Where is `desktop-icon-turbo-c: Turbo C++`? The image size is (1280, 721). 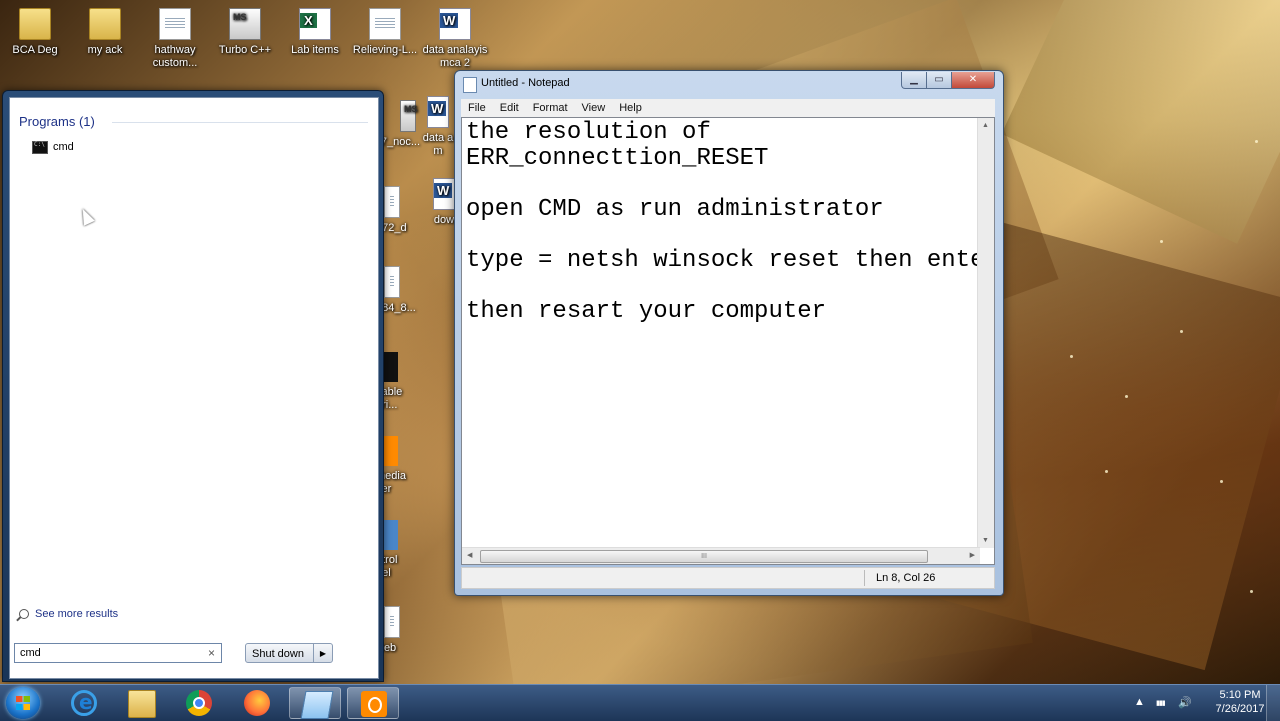
desktop-icon-turbo-c: Turbo C++ is located at coordinates (245, 32).